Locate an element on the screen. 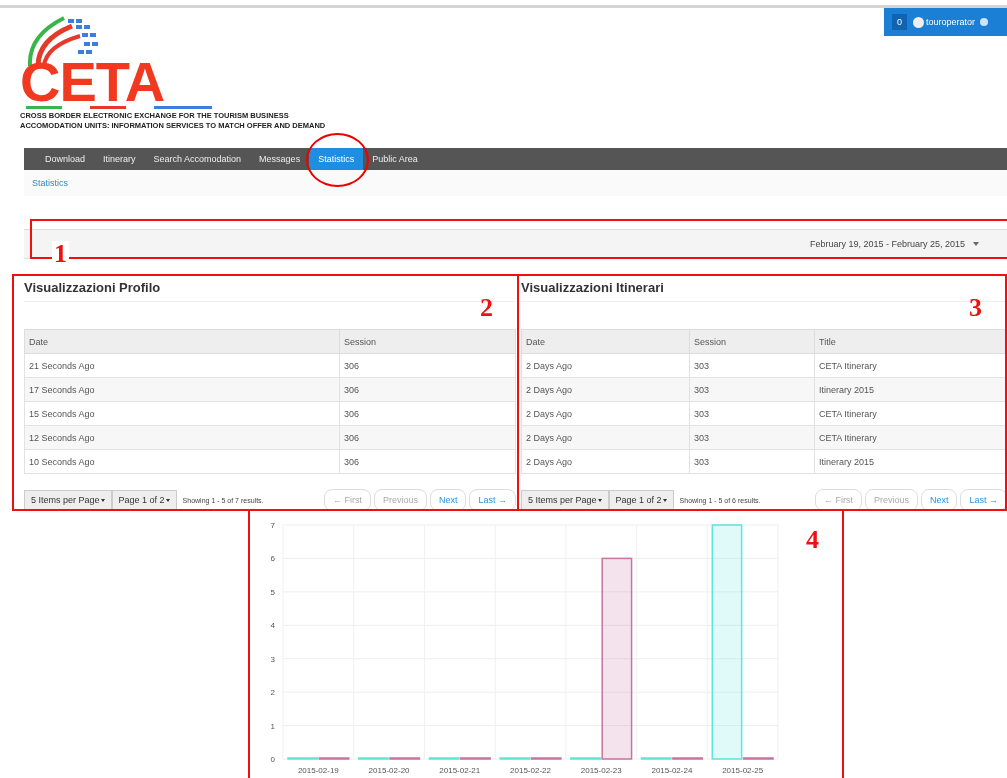  x-tick-label: 2015-02-25 is located at coordinates (743, 770).